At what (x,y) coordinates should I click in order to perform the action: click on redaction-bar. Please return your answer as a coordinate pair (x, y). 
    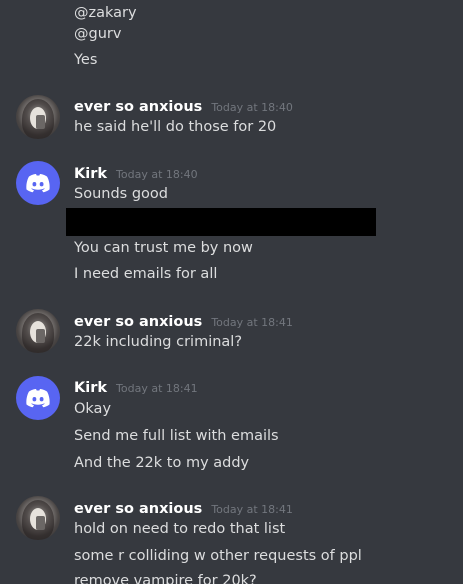
    Looking at the image, I should click on (221, 222).